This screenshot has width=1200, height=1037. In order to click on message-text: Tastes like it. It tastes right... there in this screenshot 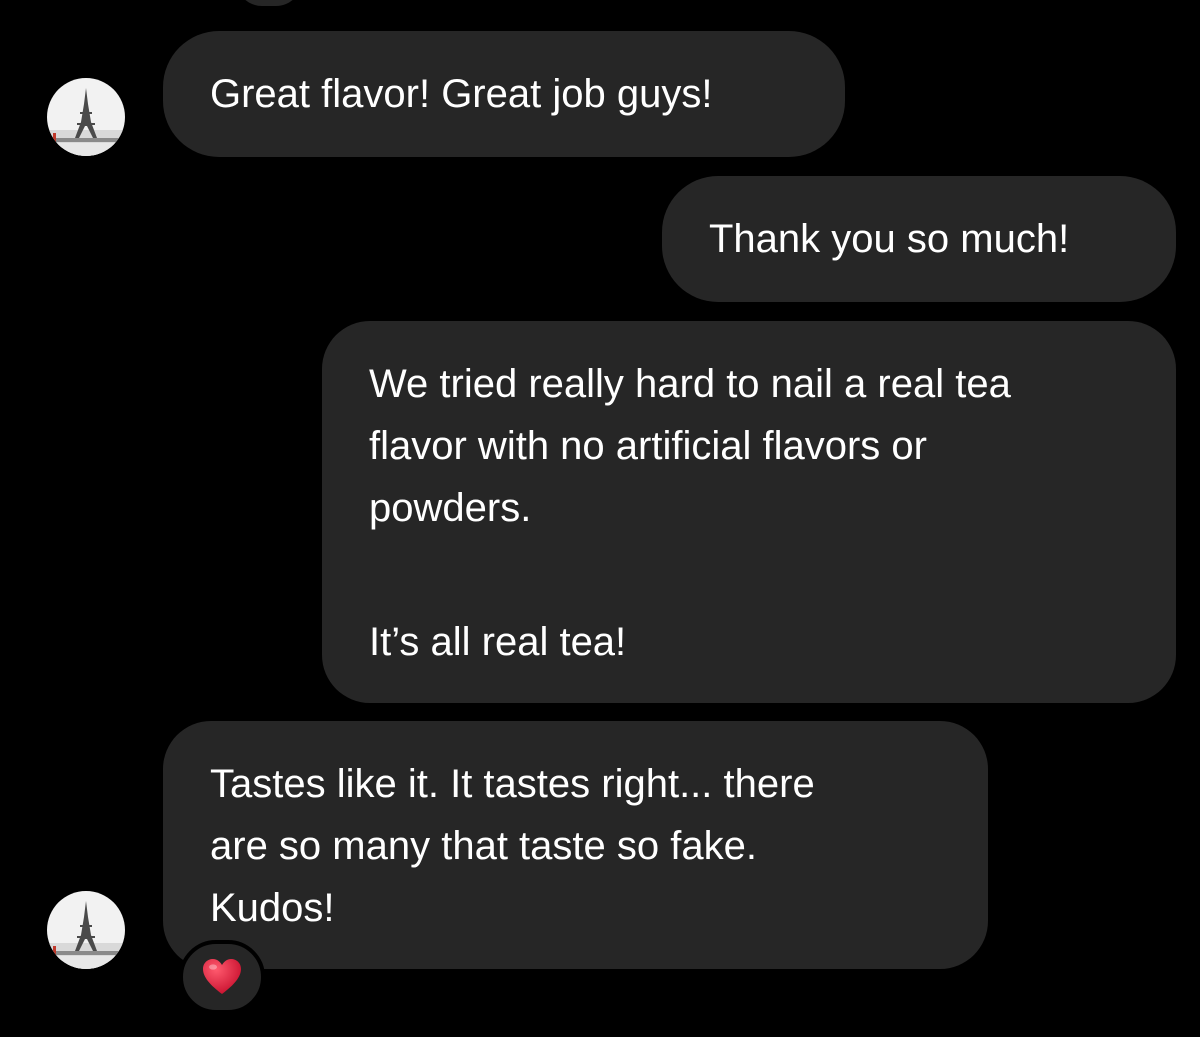, I will do `click(512, 784)`.